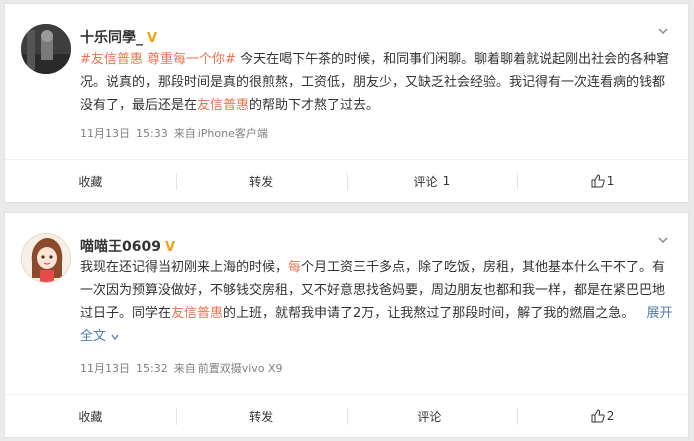 The width and height of the screenshot is (694, 441). What do you see at coordinates (191, 59) in the screenshot?
I see `hashtag: 尊重每一个你#` at bounding box center [191, 59].